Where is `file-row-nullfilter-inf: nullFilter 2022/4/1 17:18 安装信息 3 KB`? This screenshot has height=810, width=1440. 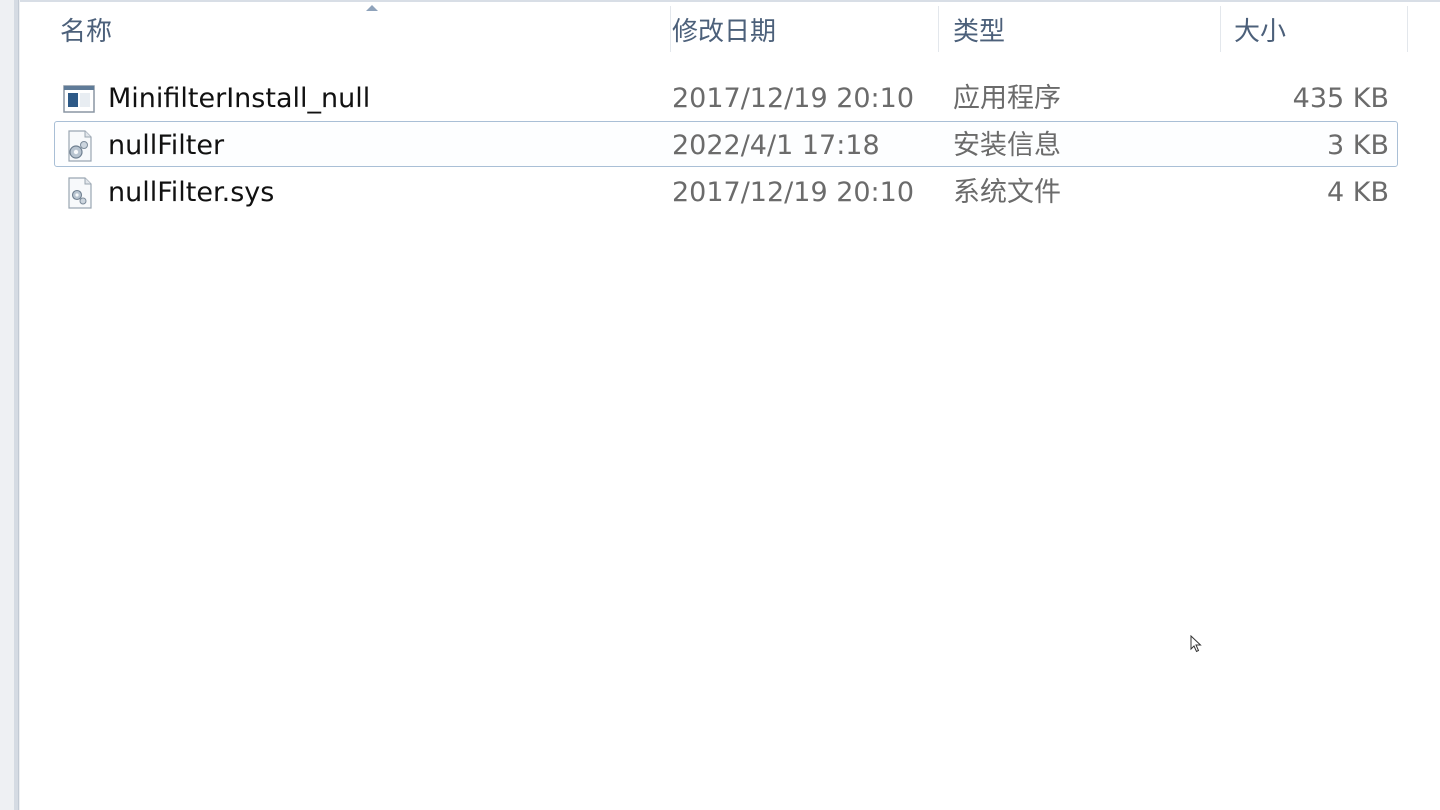 file-row-nullfilter-inf: nullFilter 2022/4/1 17:18 安装信息 3 KB is located at coordinates (726, 144).